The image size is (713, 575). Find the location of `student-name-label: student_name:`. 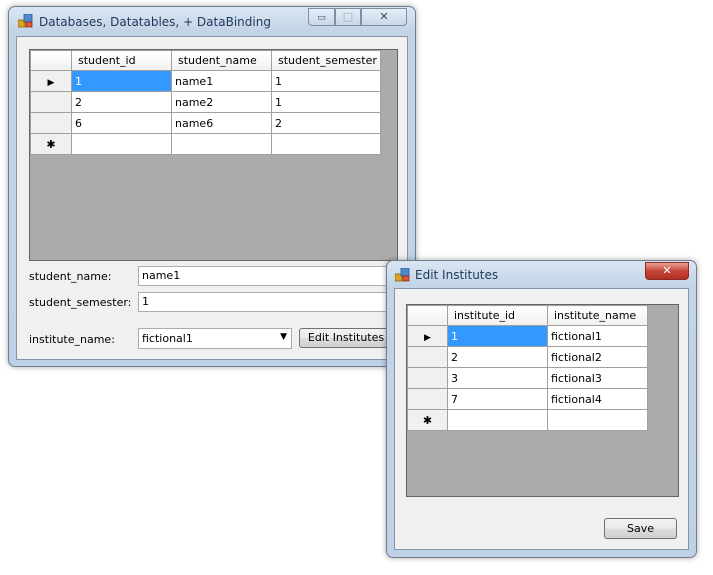

student-name-label: student_name: is located at coordinates (70, 276).